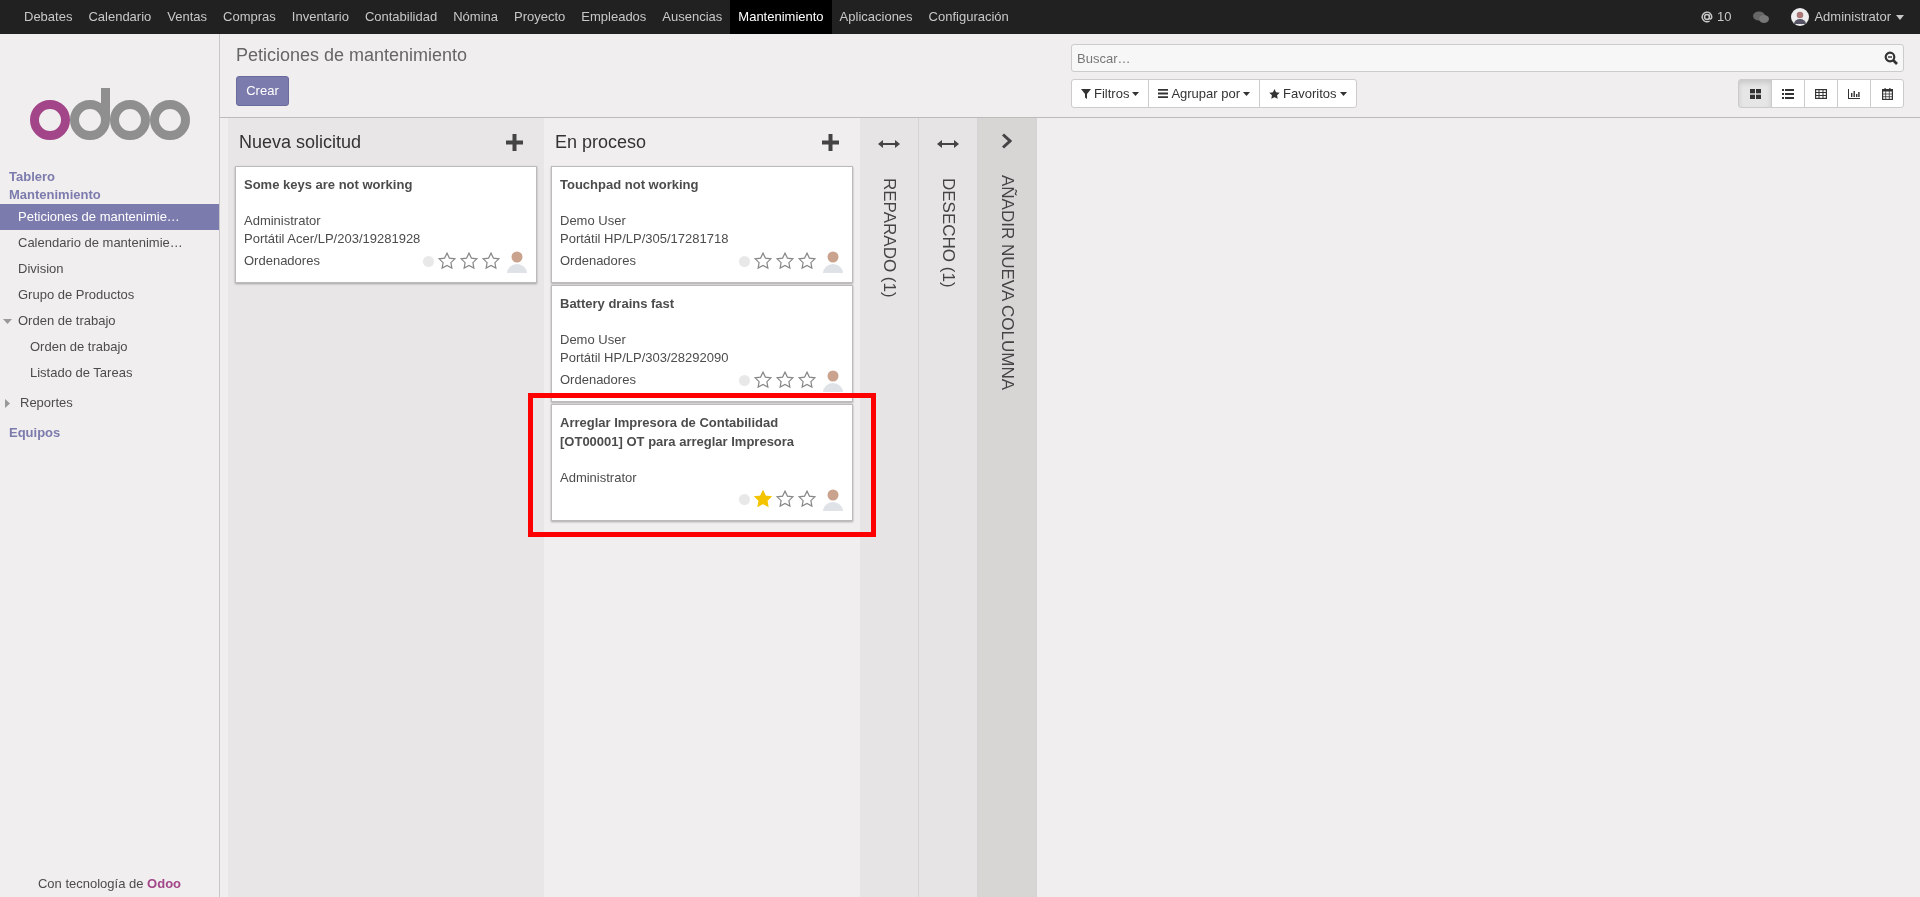 The image size is (1920, 897). What do you see at coordinates (889, 507) in the screenshot?
I see `folded-column: REPARADO (1)` at bounding box center [889, 507].